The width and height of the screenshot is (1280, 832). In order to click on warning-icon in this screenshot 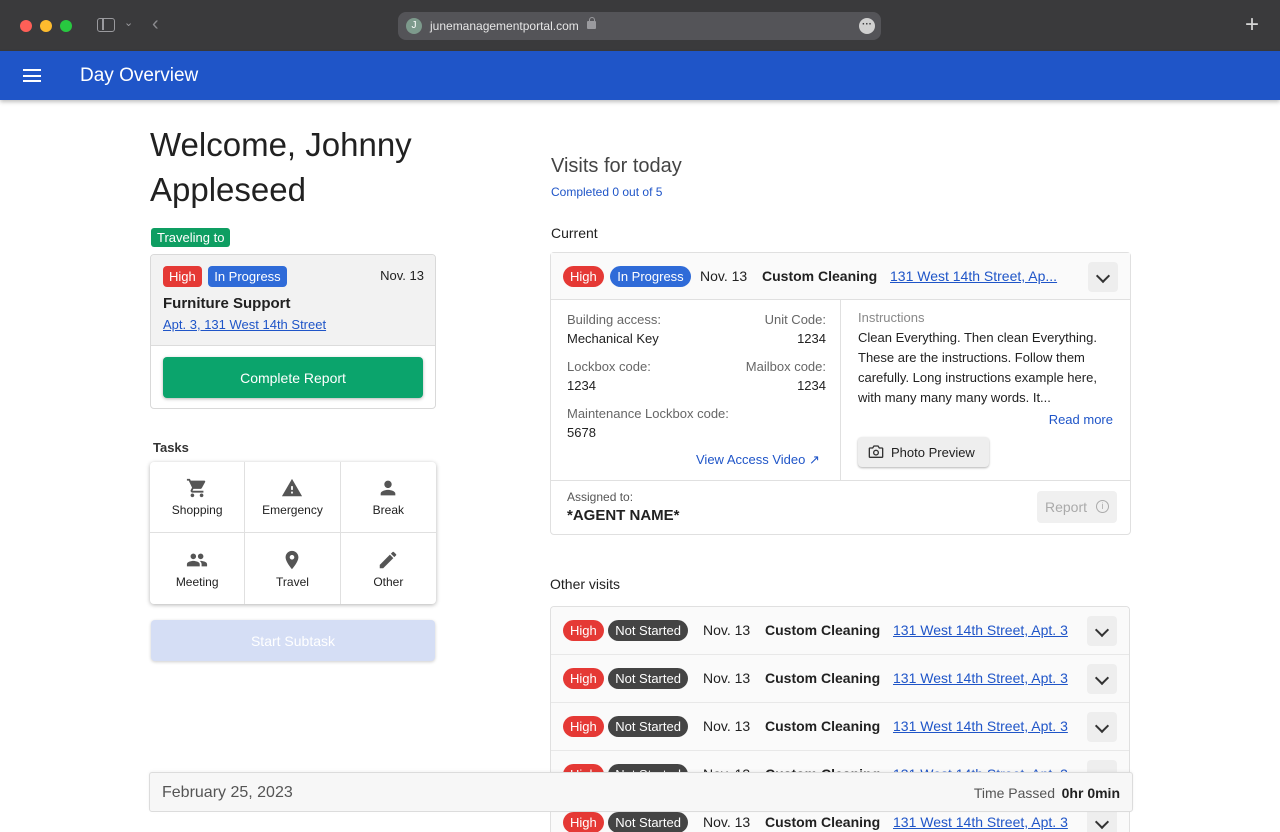, I will do `click(292, 487)`.